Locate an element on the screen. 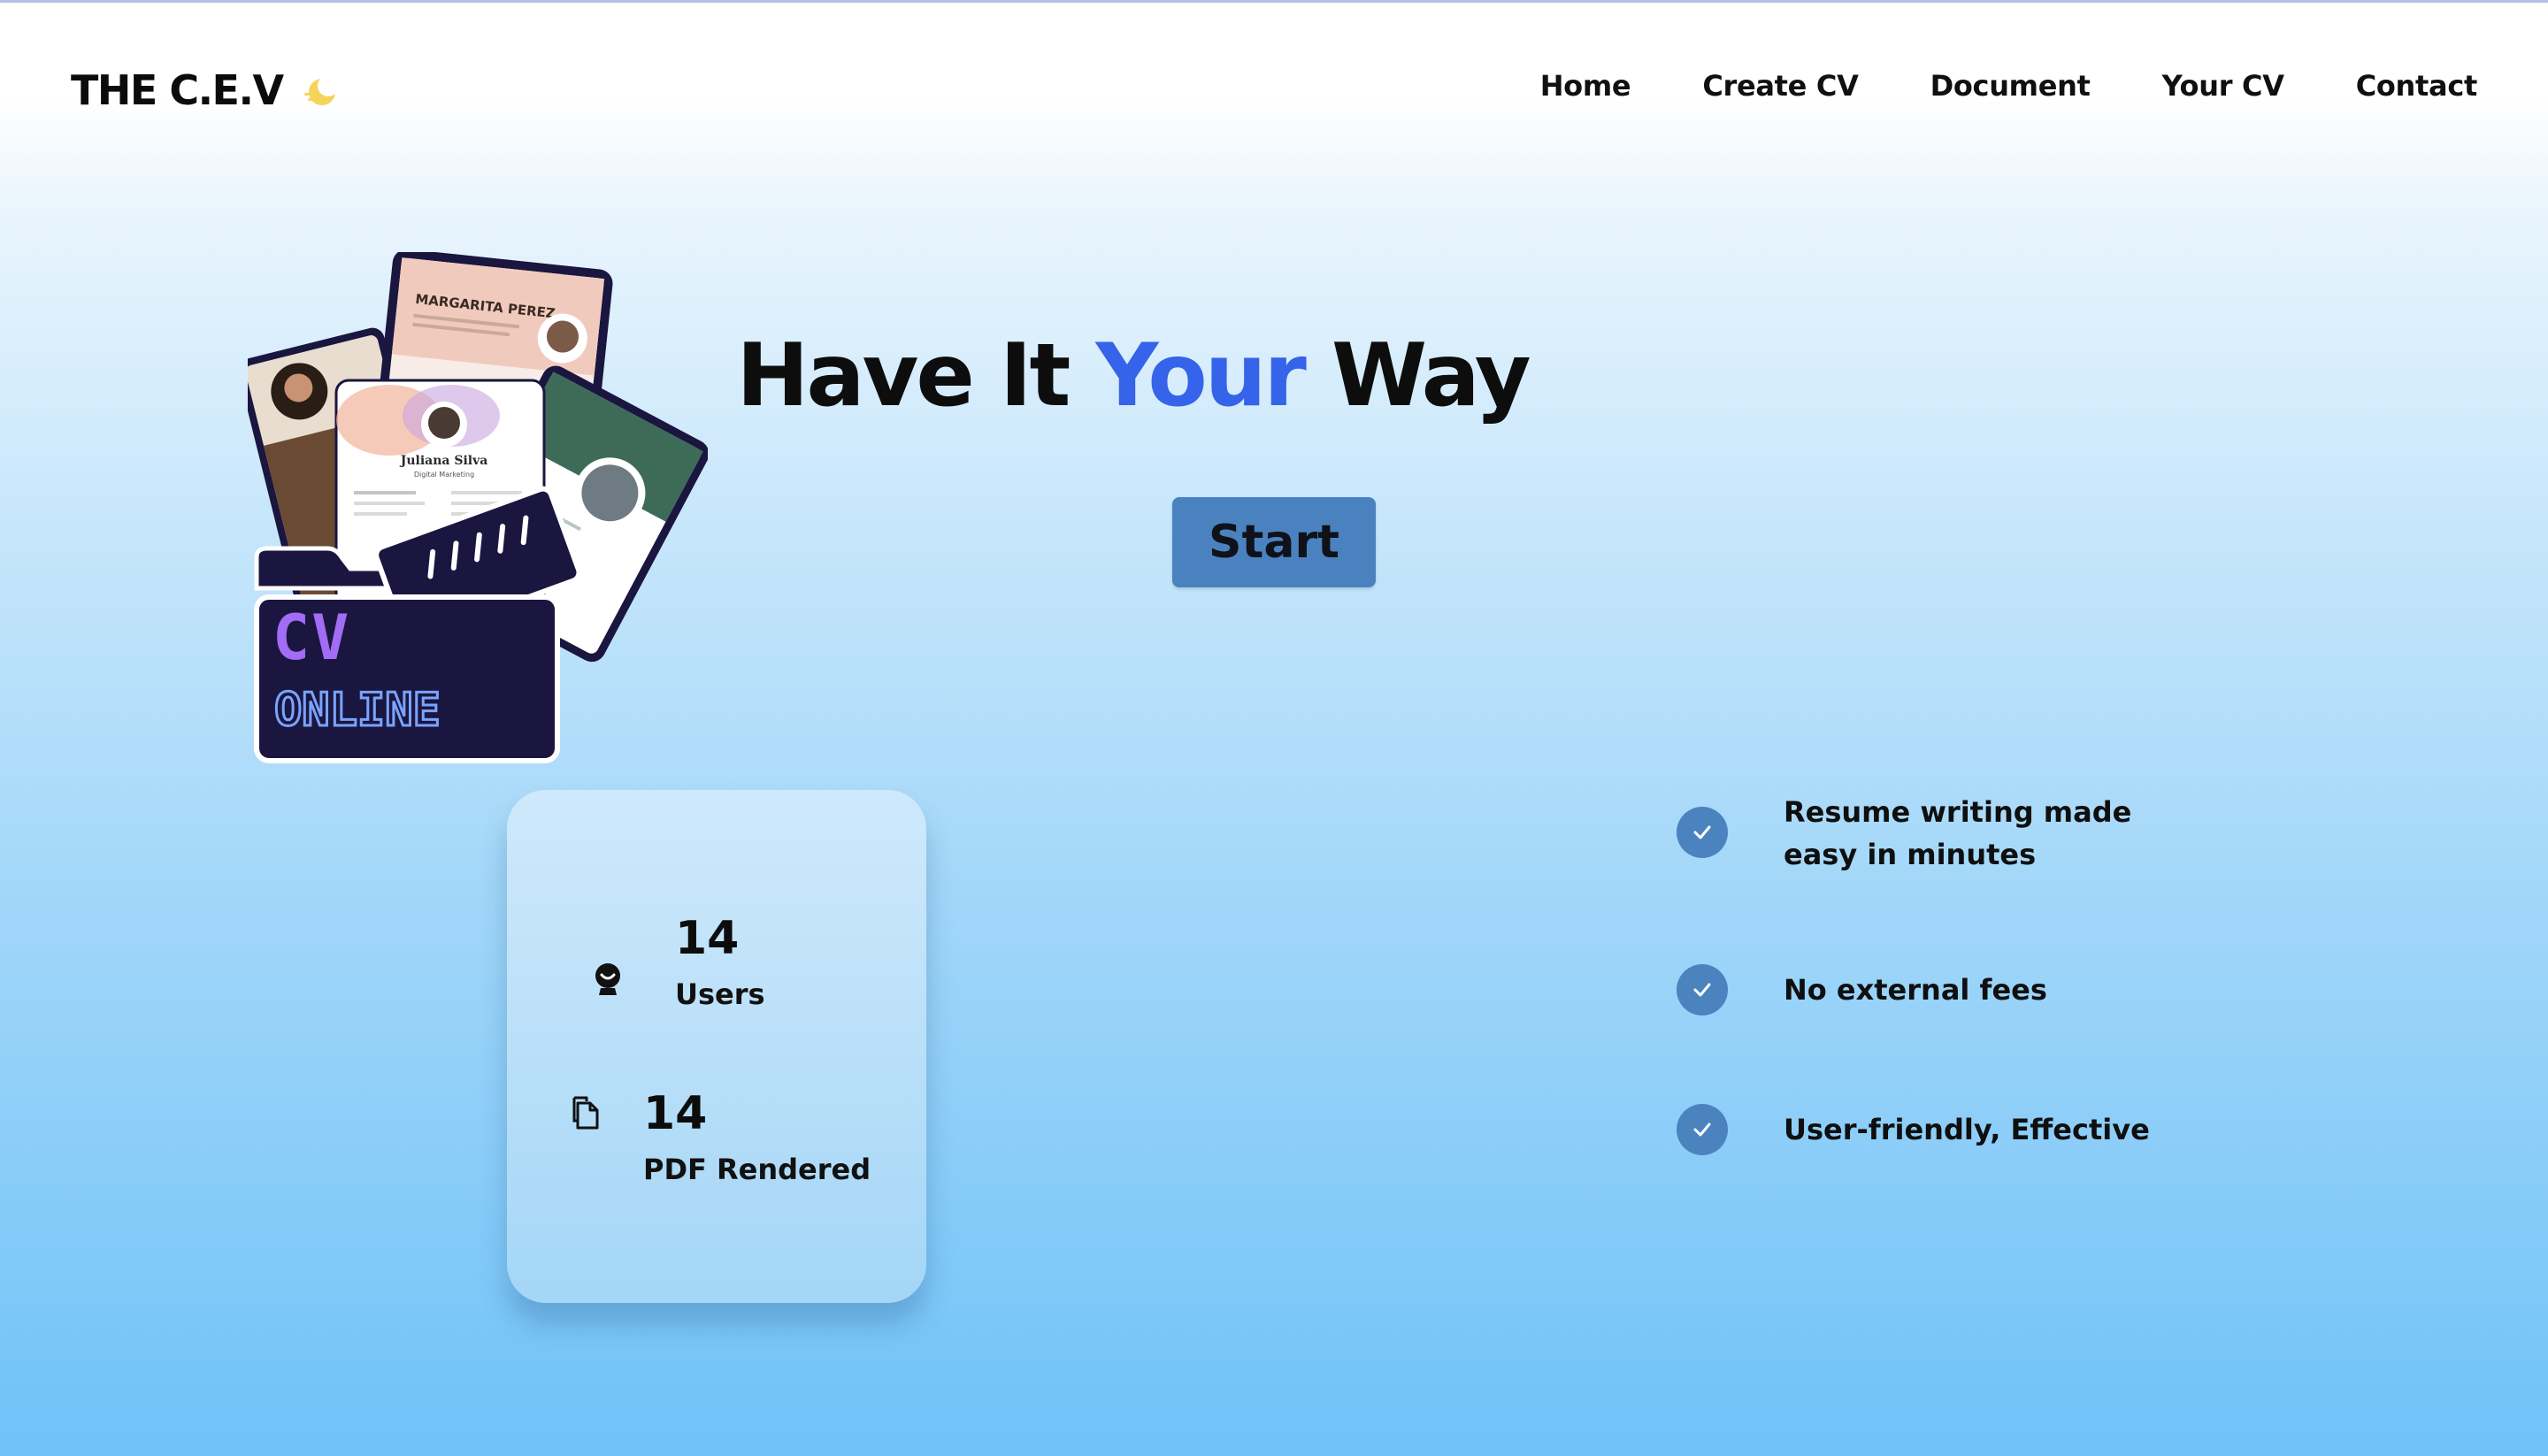 Image resolution: width=2548 pixels, height=1456 pixels. stat-users-text: 14 Users is located at coordinates (720, 963).